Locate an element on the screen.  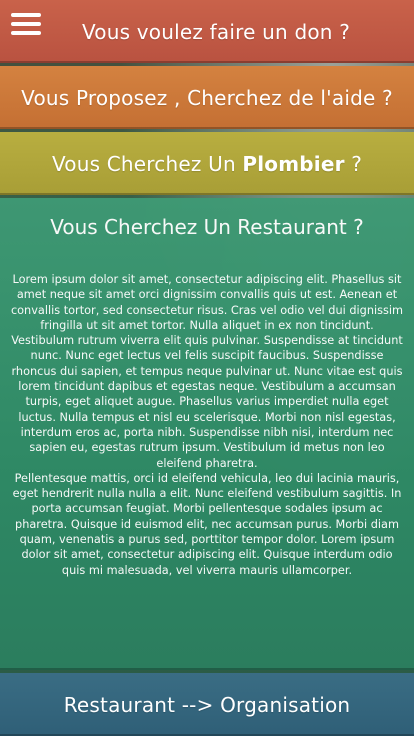
panel-aide-title: Vous Proposez , Cherchez de l'aide ? is located at coordinates (207, 97).